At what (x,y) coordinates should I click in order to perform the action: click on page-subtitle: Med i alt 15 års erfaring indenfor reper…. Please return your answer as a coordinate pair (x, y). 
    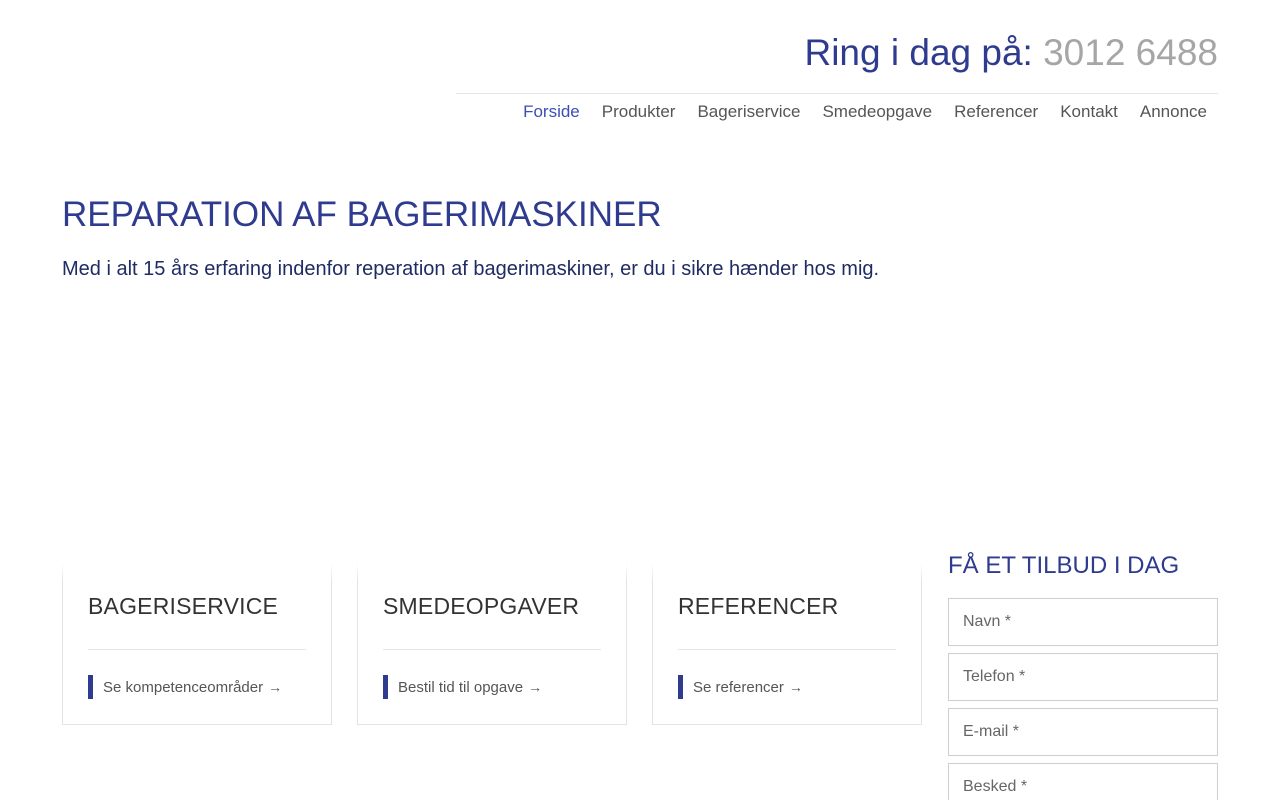
    Looking at the image, I should click on (471, 269).